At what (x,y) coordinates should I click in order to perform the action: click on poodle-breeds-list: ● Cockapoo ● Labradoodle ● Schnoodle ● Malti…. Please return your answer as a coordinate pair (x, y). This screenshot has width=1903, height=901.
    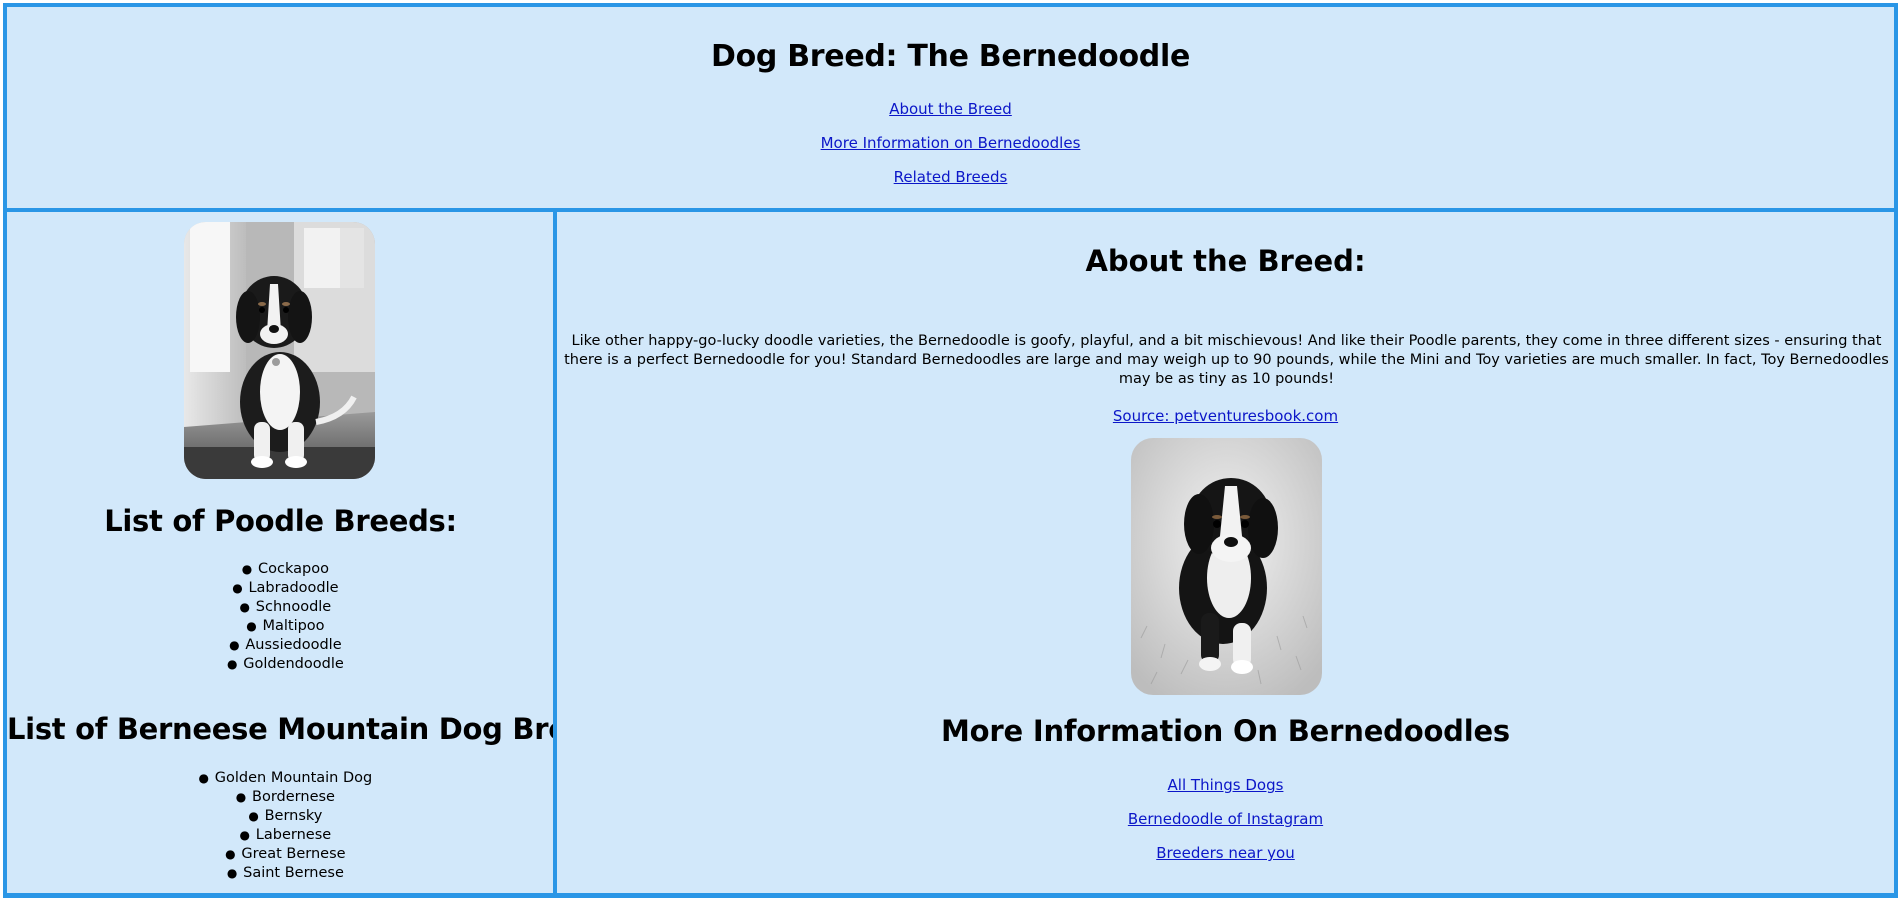
    Looking at the image, I should click on (280, 617).